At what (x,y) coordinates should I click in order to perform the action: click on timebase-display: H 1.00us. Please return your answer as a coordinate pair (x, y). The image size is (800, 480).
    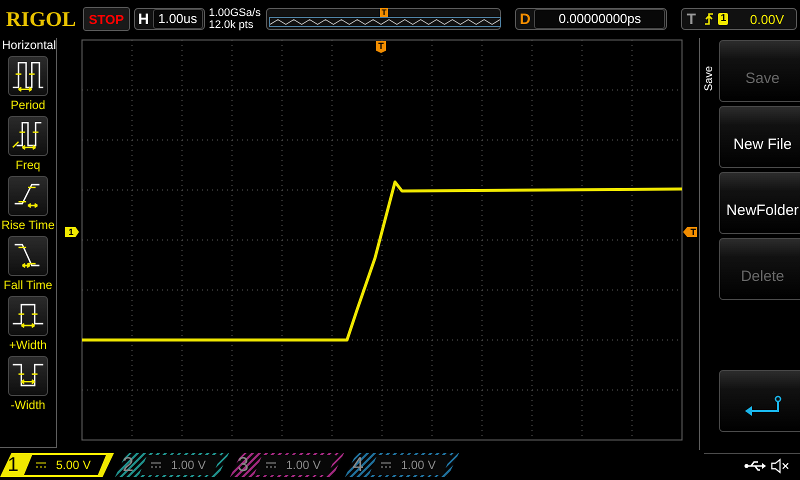
    Looking at the image, I should click on (169, 19).